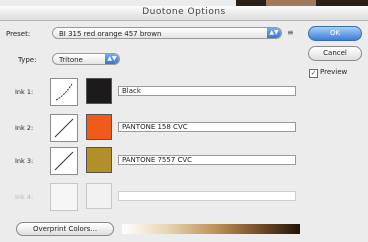  Describe the element at coordinates (313, 73) in the screenshot. I see `preview-checkbox: ✓` at that location.